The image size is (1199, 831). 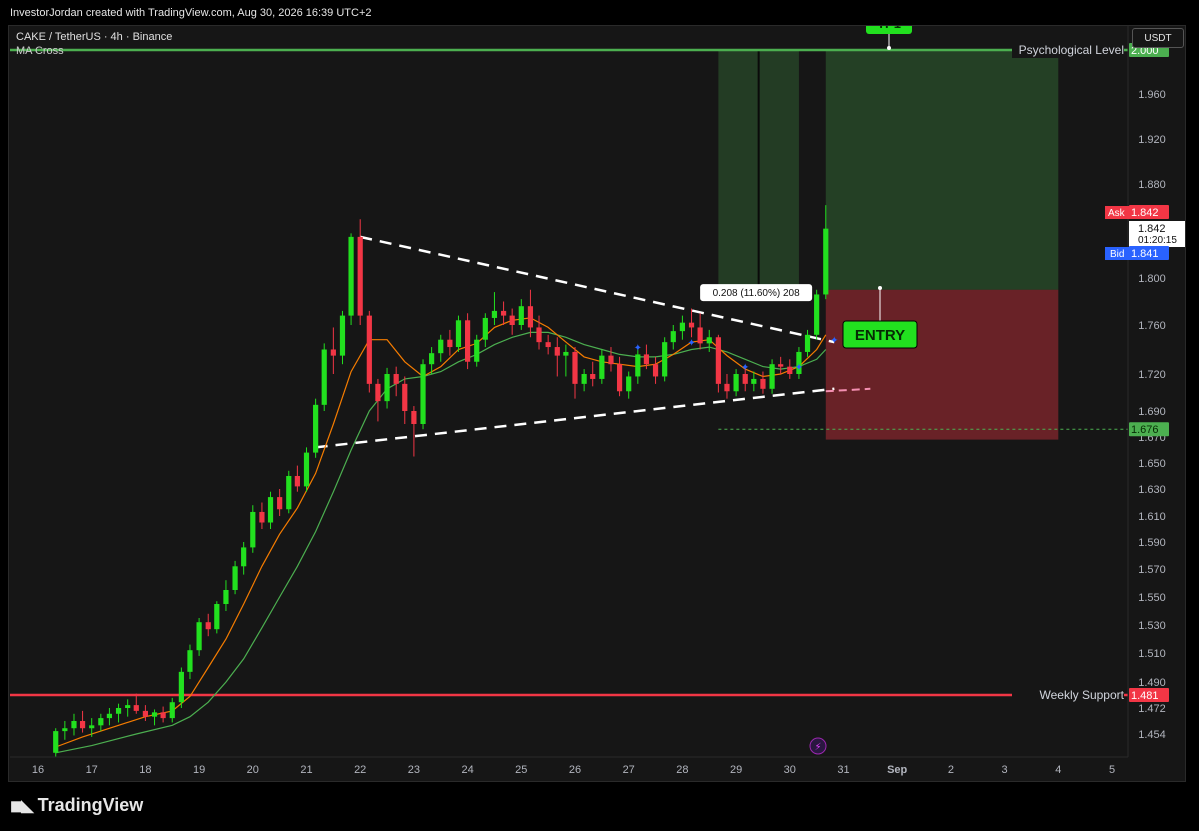 I want to click on y-tick-label: 1.630, so click(x=1152, y=490).